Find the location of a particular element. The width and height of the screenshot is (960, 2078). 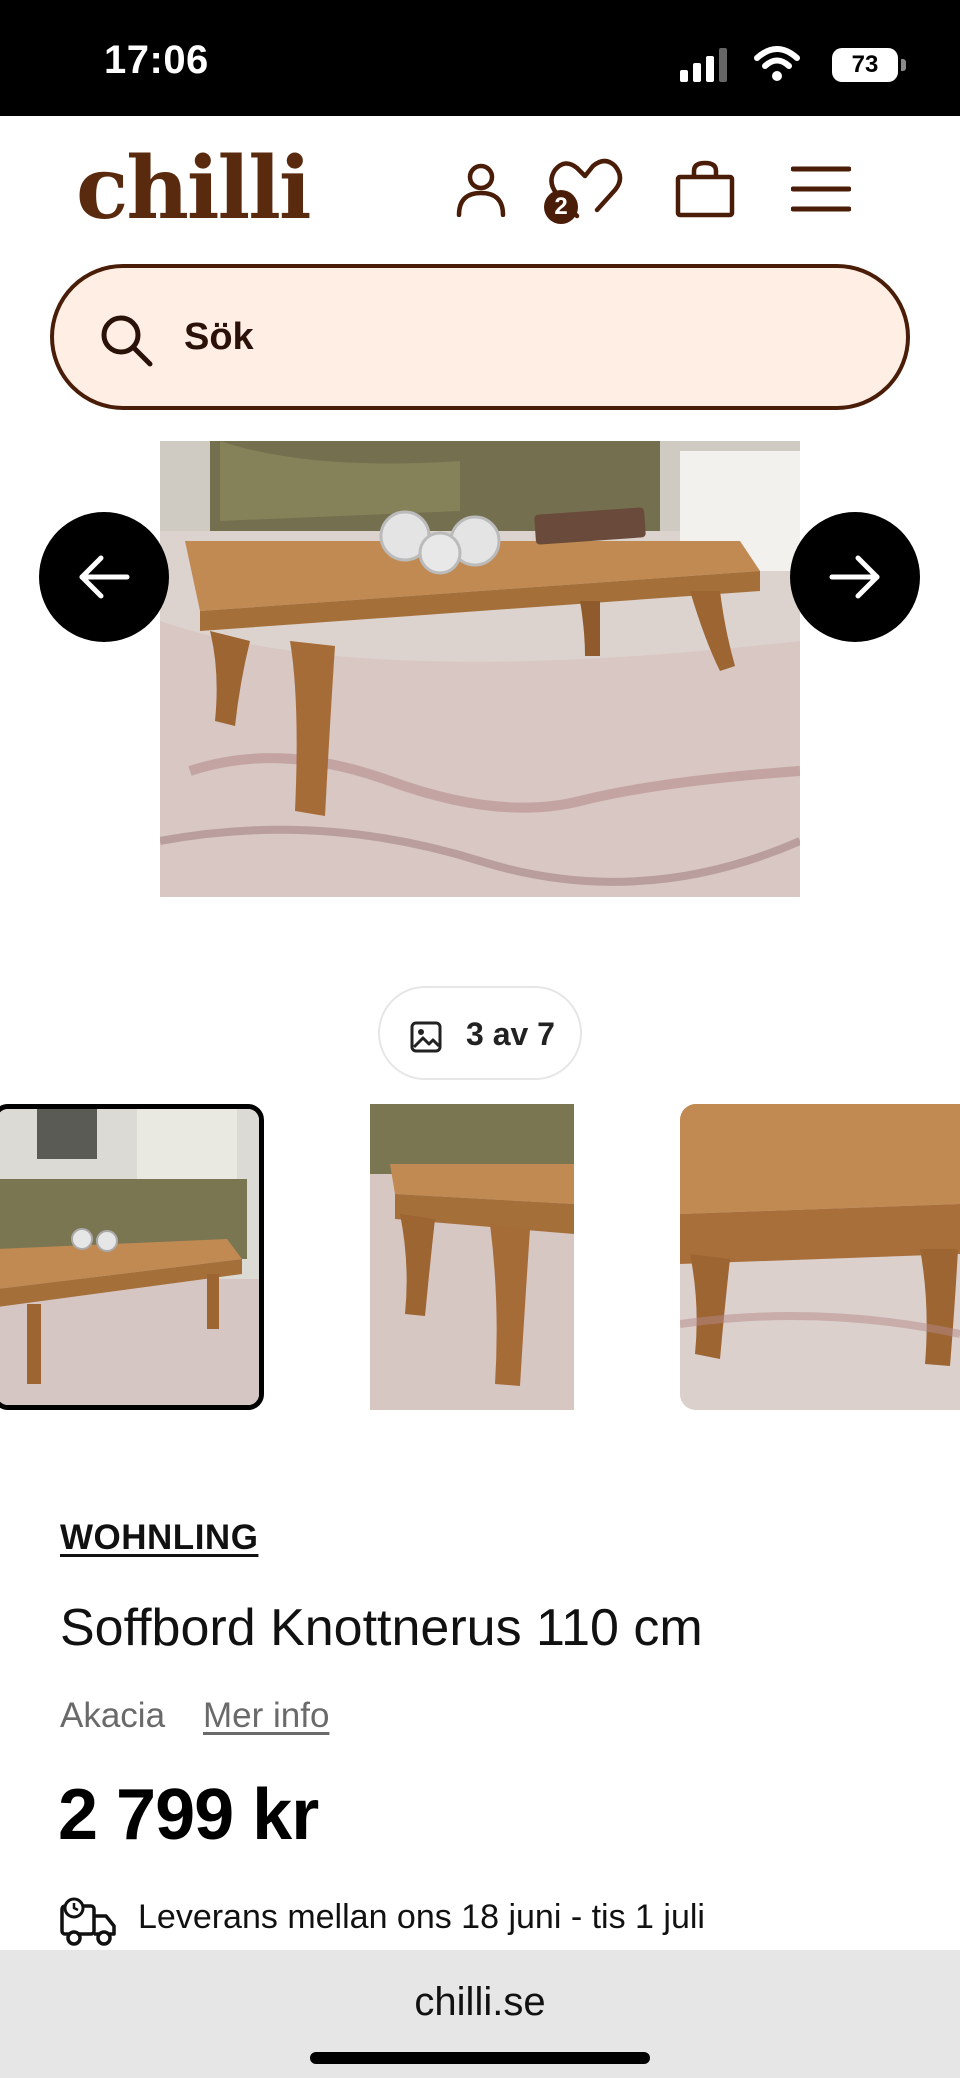

cart-bag-icon is located at coordinates (705, 189).